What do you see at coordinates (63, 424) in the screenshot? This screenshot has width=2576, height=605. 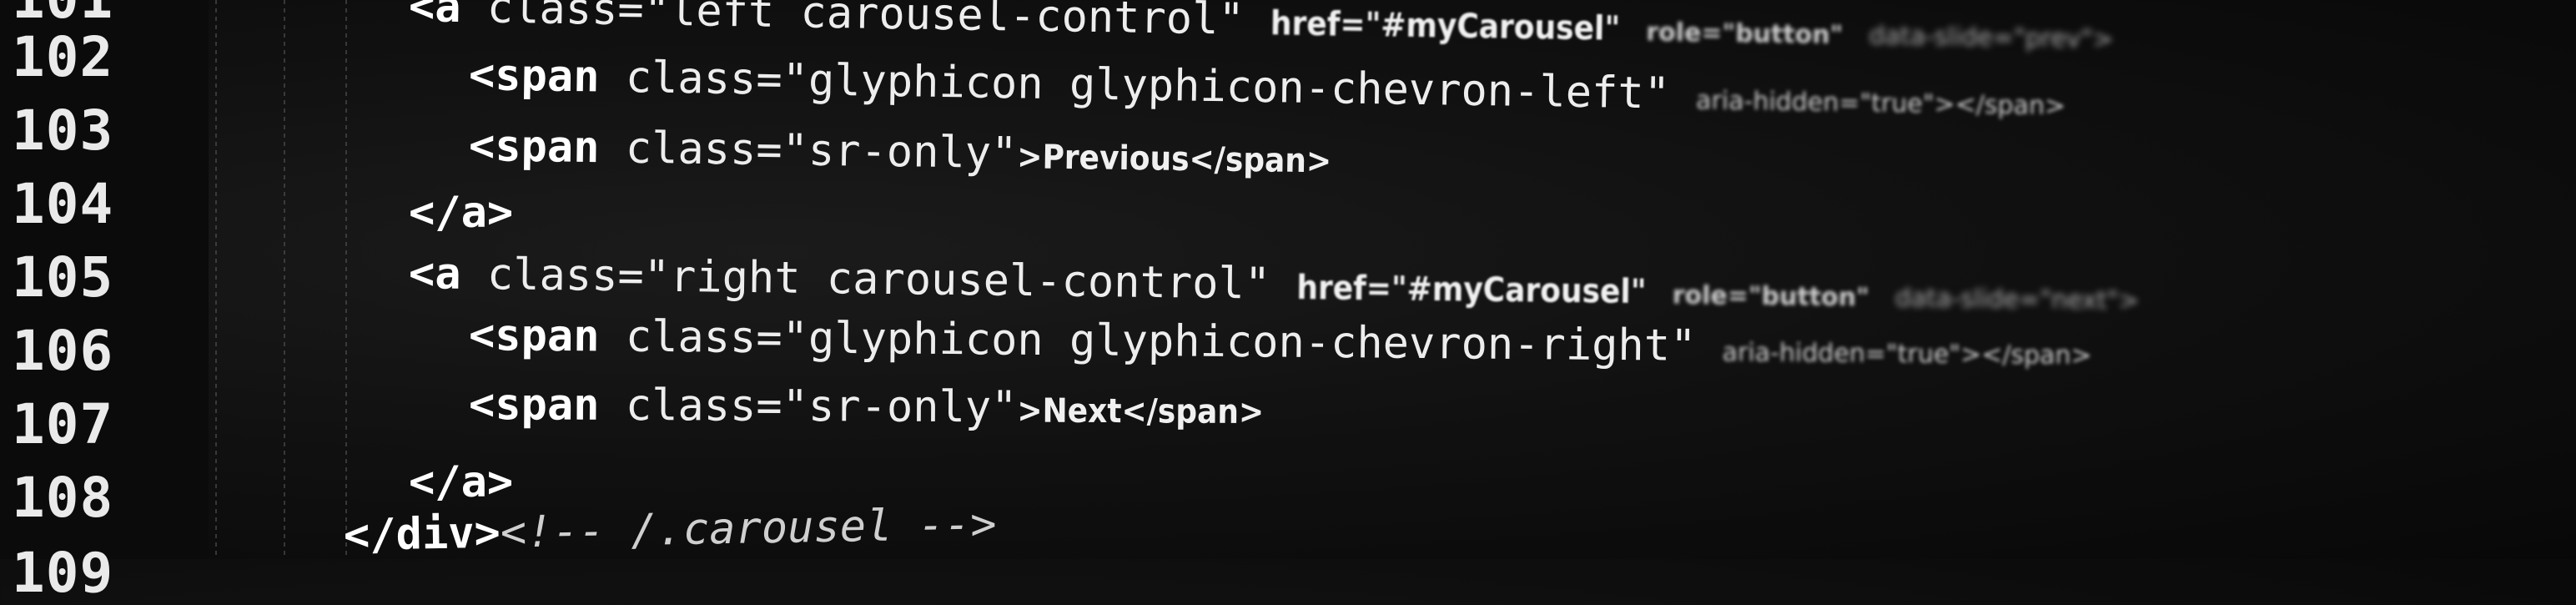 I see `line-number: 107` at bounding box center [63, 424].